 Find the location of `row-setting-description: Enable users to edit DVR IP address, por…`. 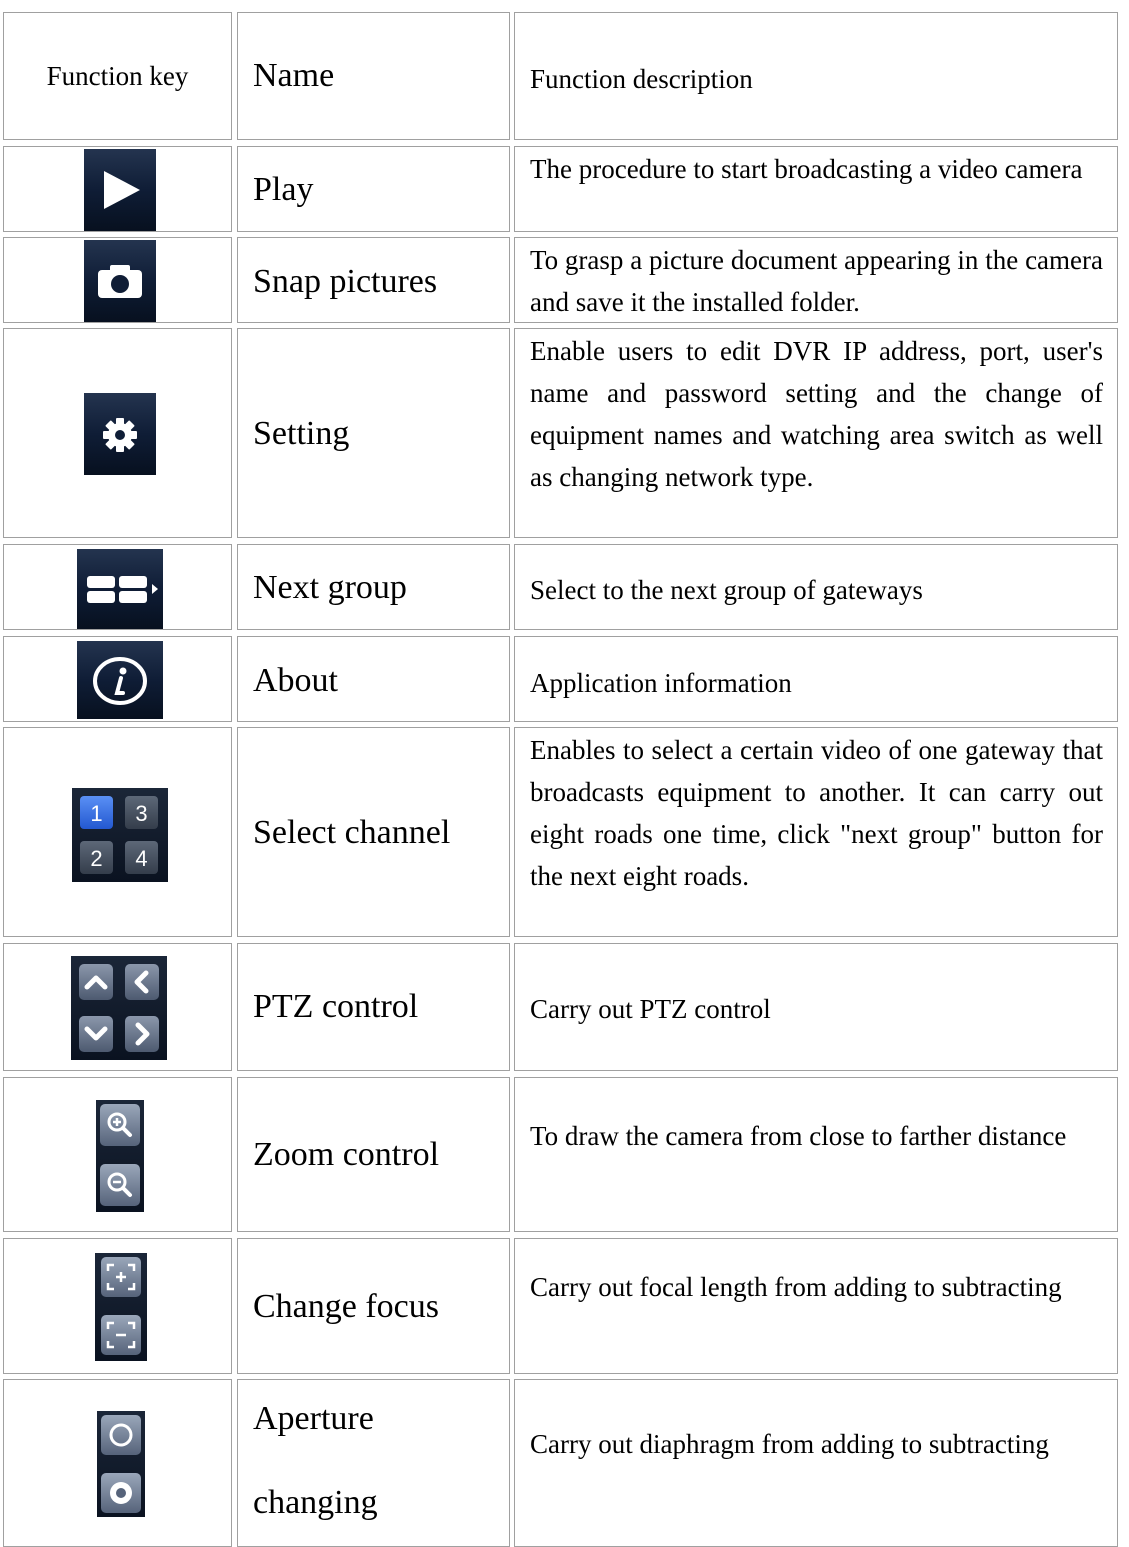

row-setting-description: Enable users to edit DVR IP address, por… is located at coordinates (816, 414).